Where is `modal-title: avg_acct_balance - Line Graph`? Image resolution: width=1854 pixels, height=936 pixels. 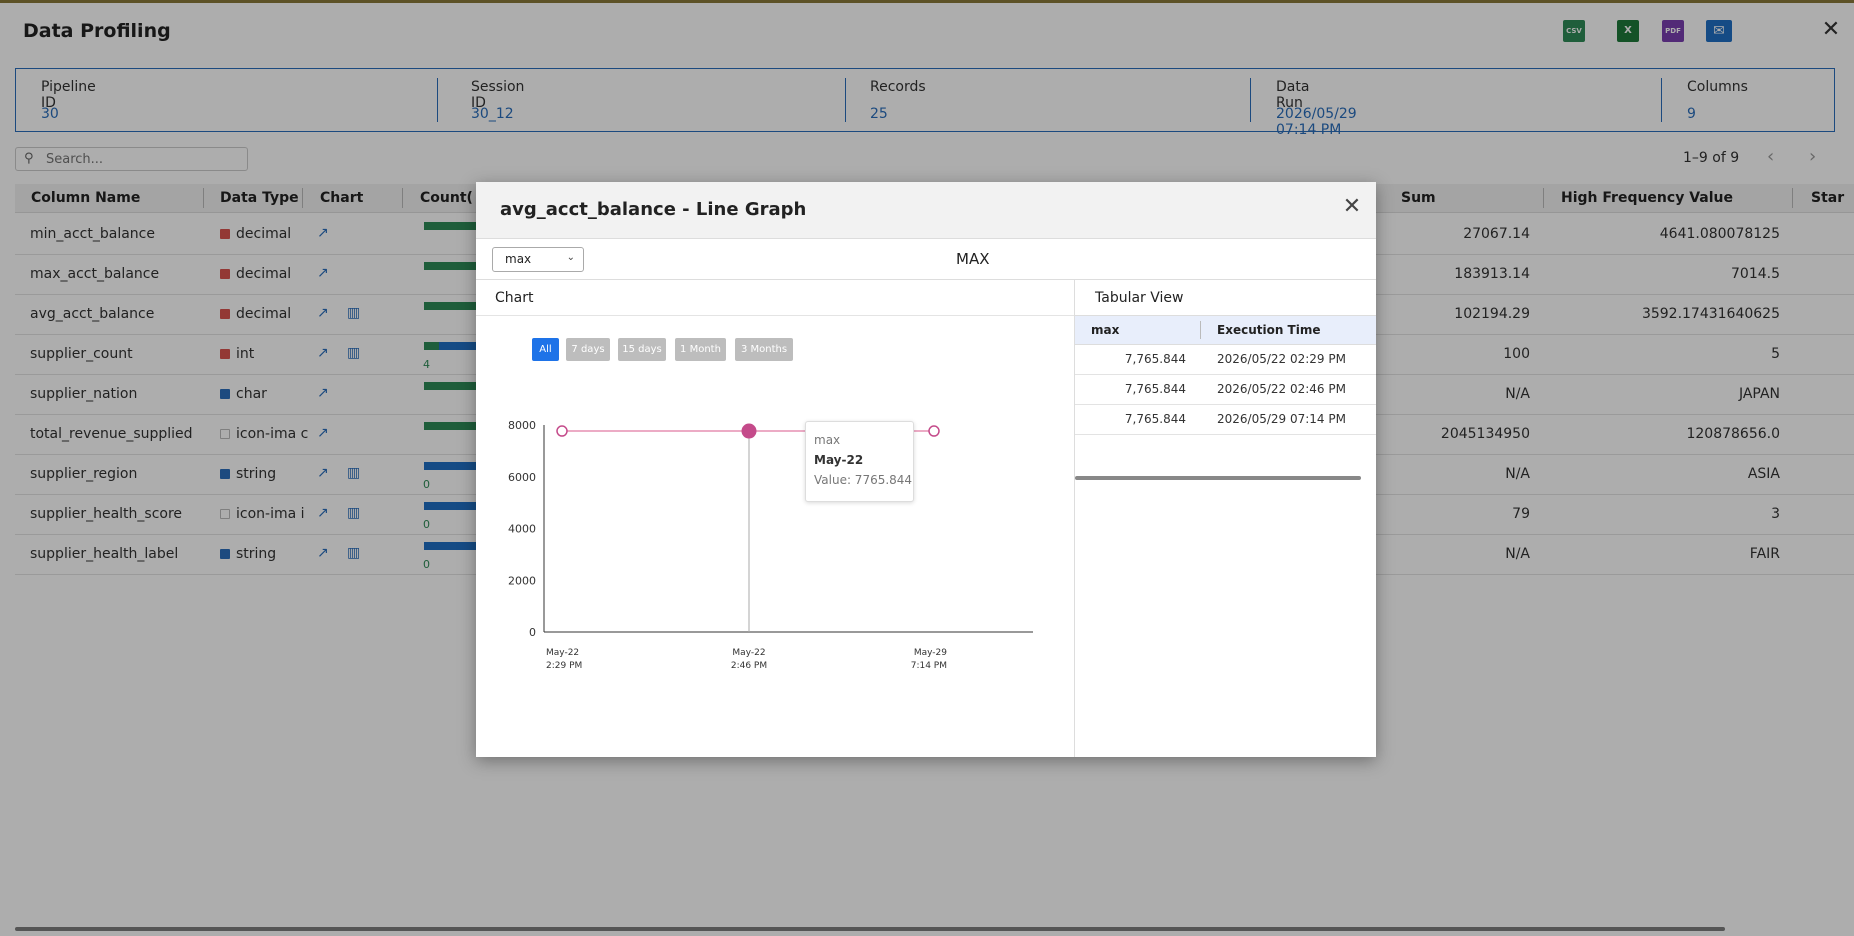 modal-title: avg_acct_balance - Line Graph is located at coordinates (653, 209).